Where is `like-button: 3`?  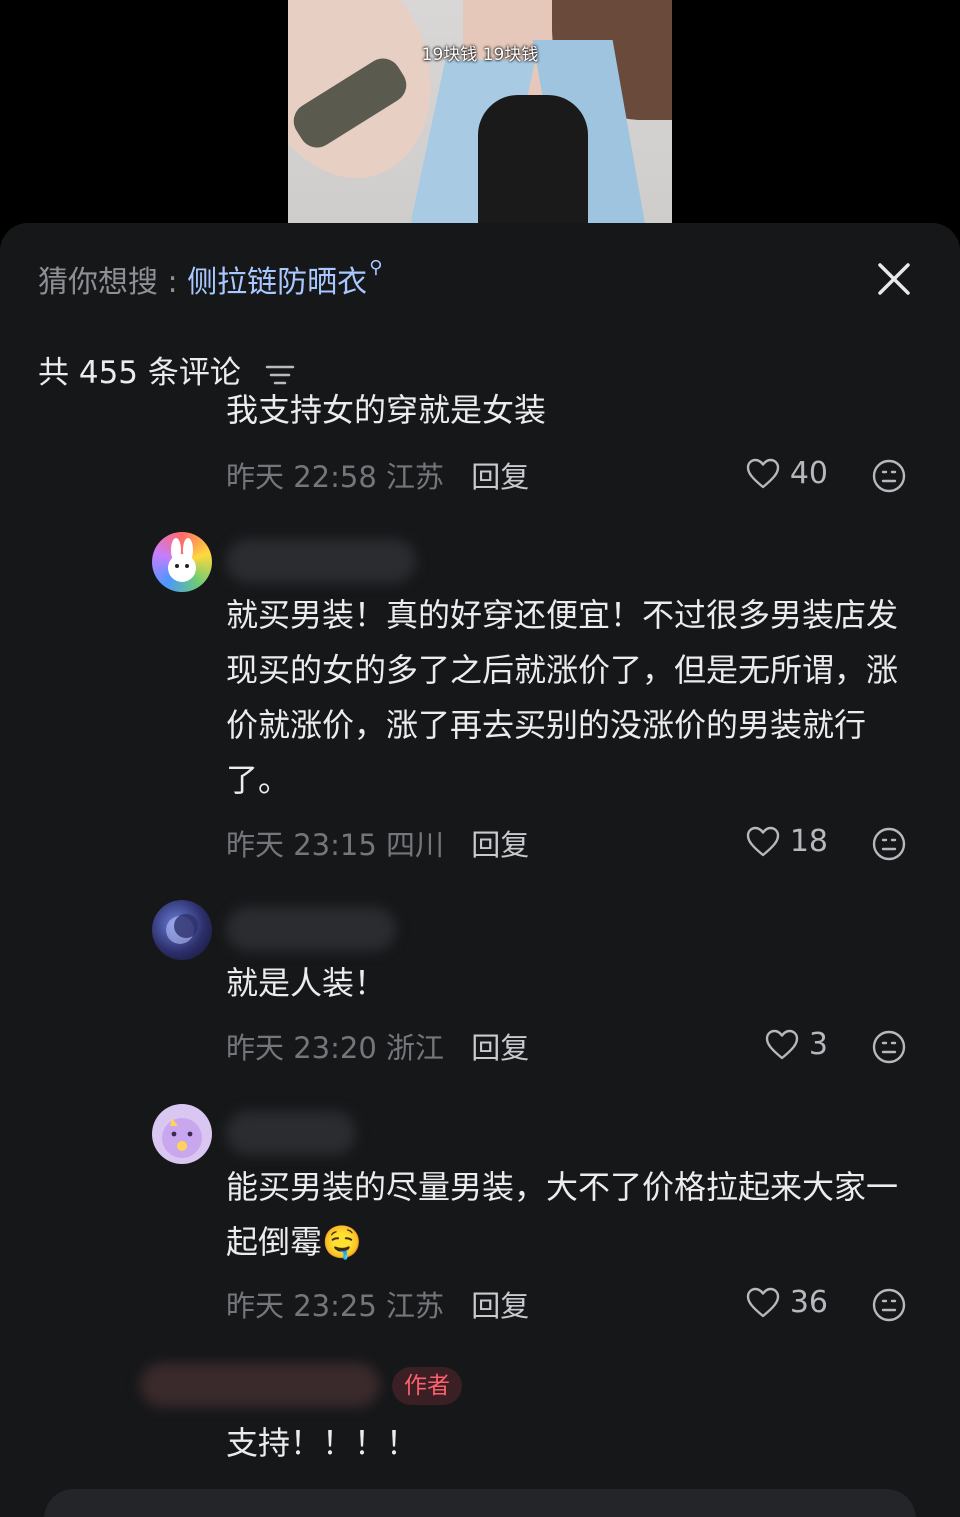 like-button: 3 is located at coordinates (796, 1044).